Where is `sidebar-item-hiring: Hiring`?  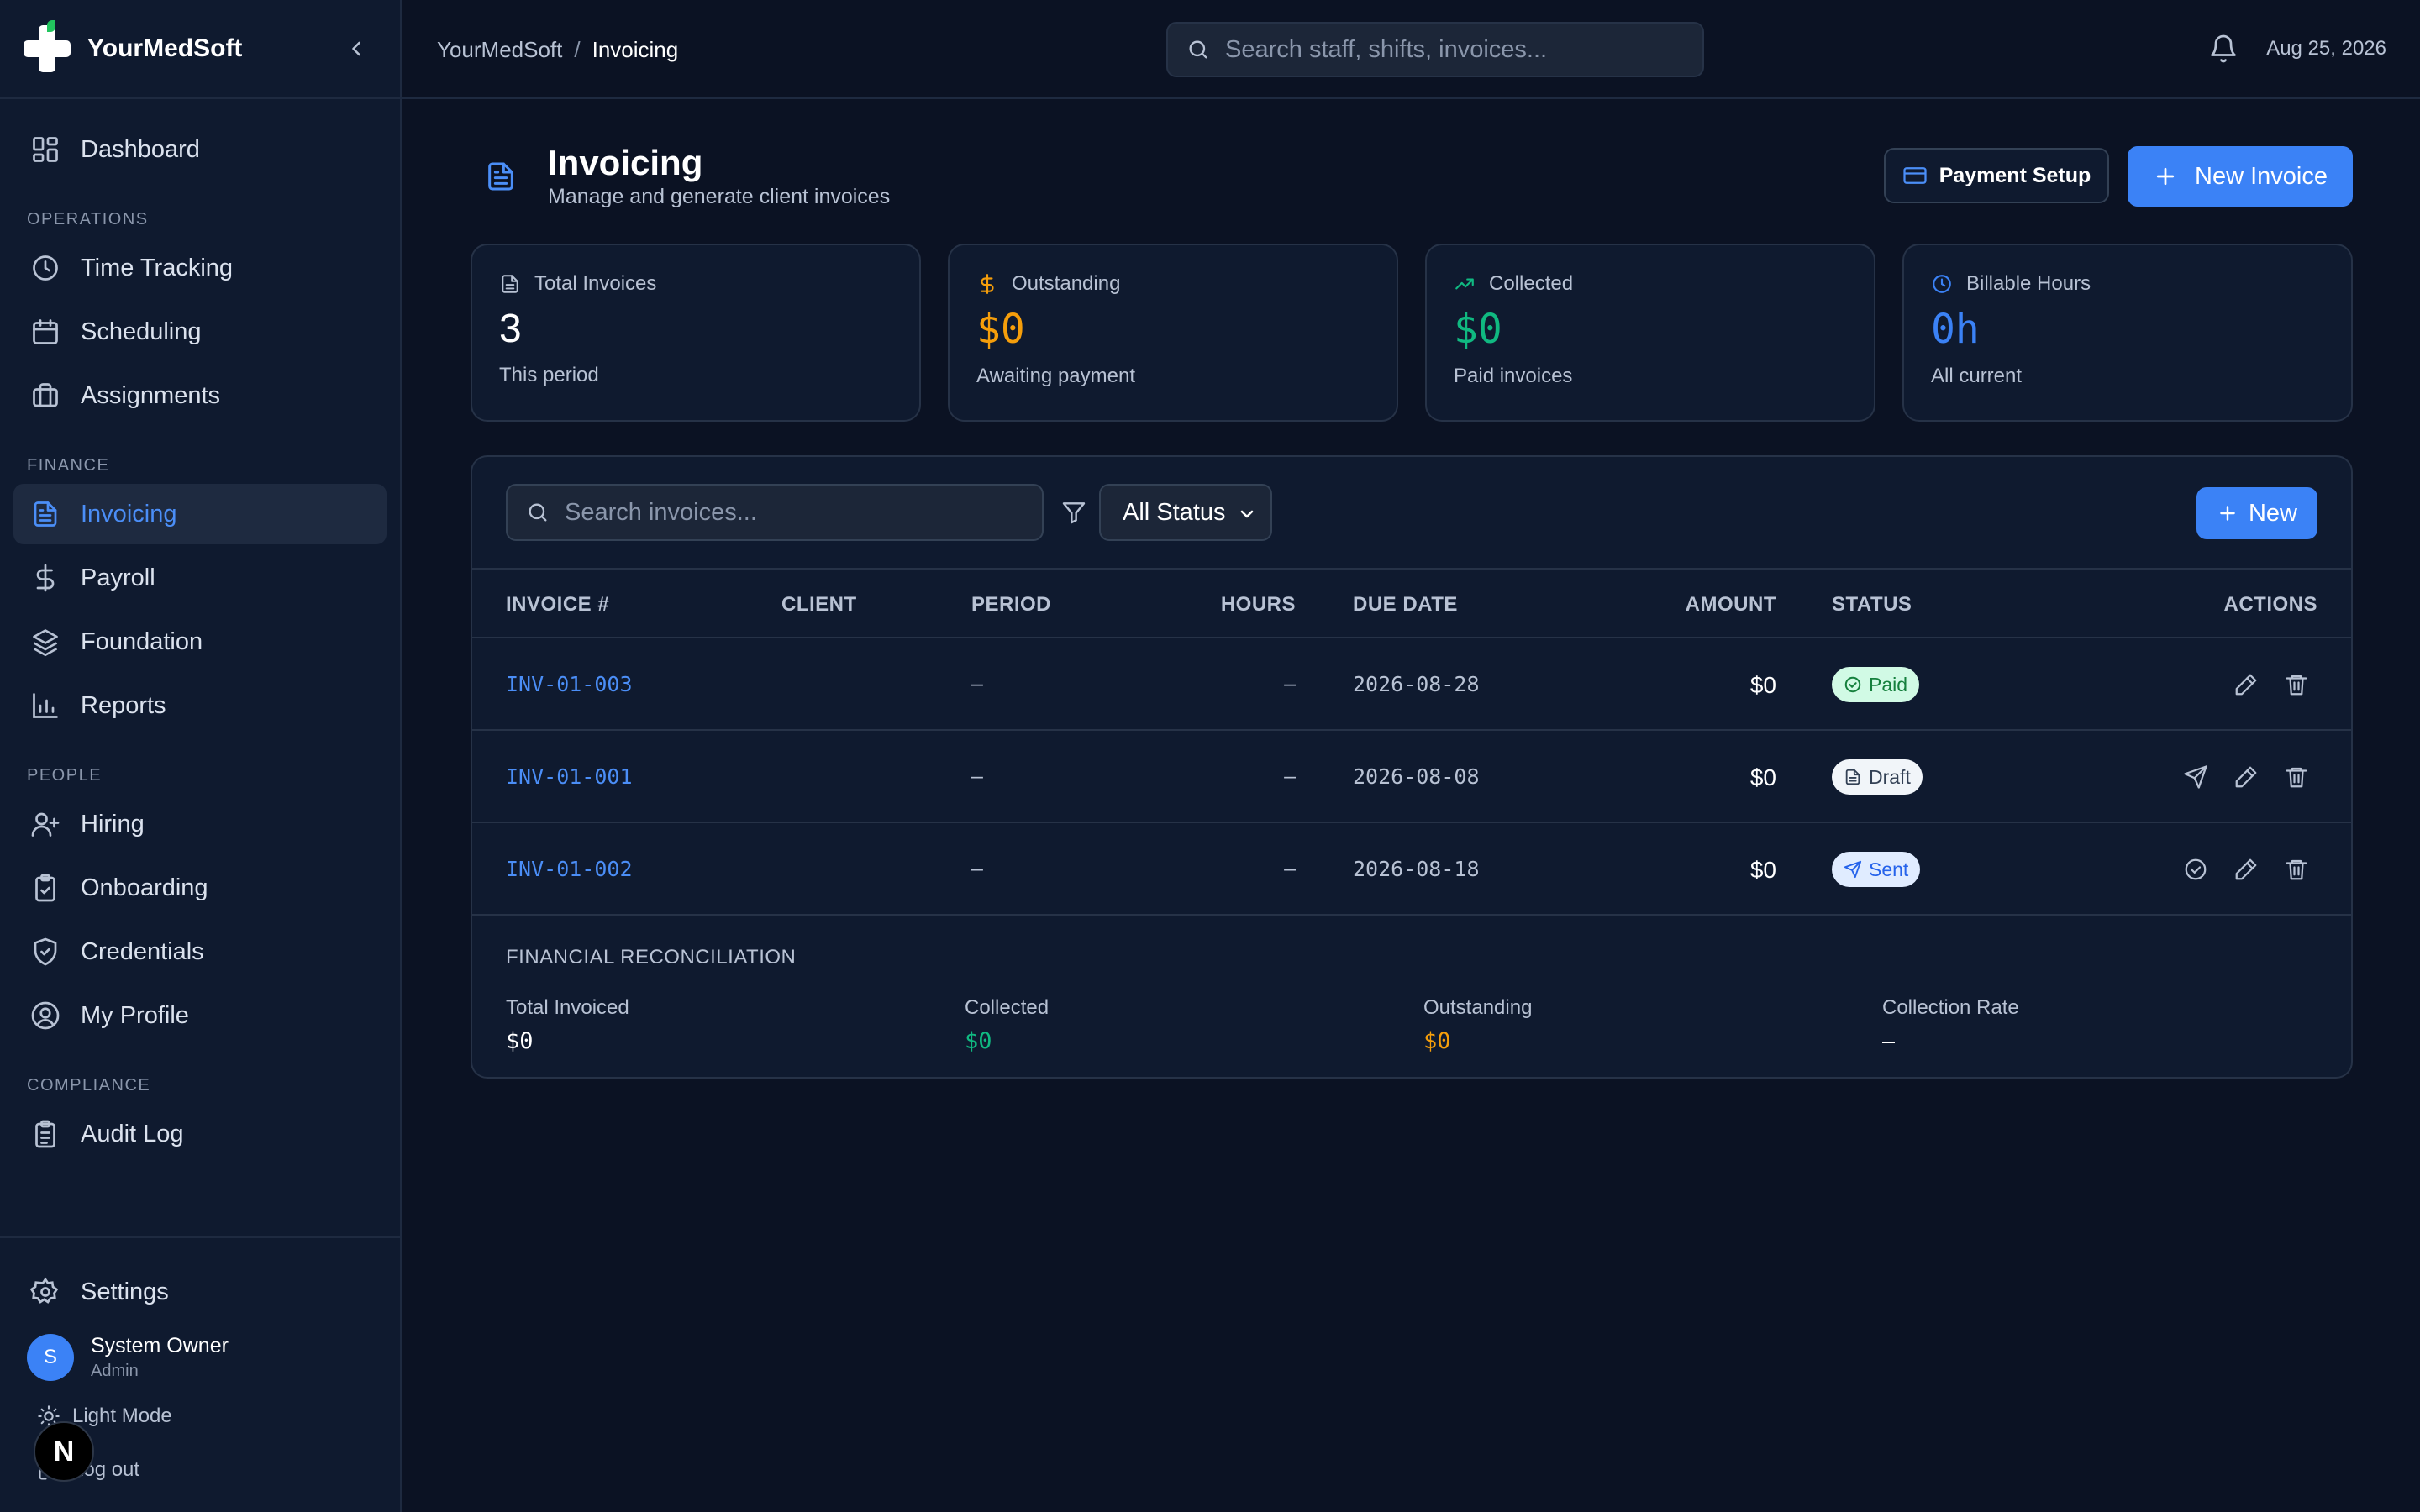 sidebar-item-hiring: Hiring is located at coordinates (200, 824).